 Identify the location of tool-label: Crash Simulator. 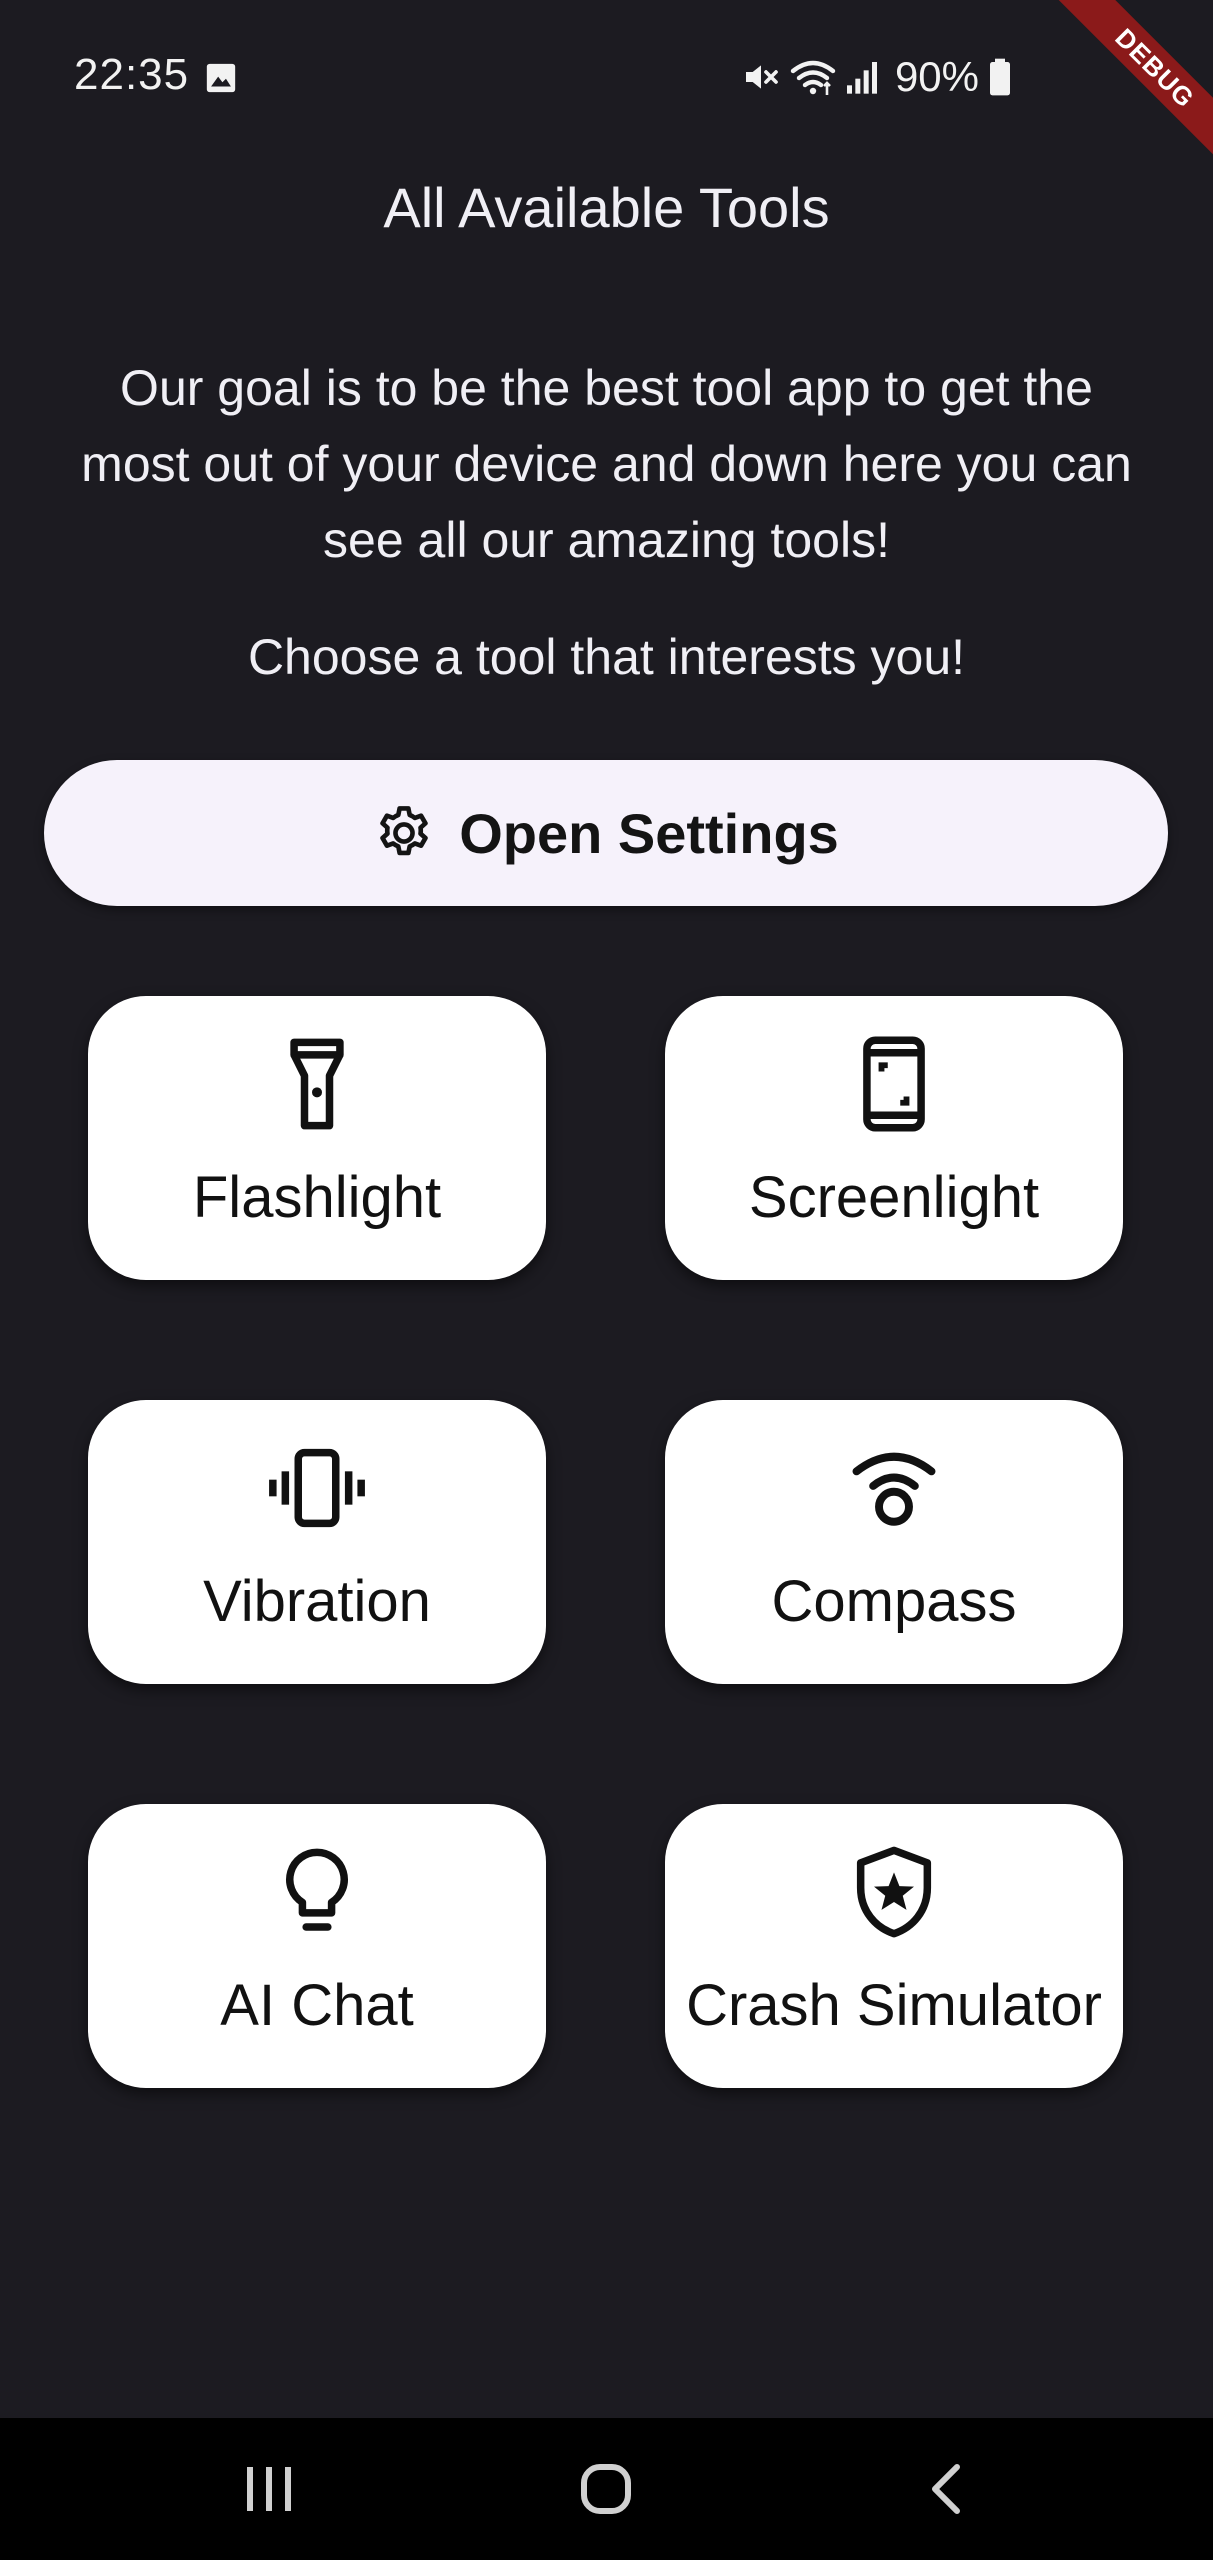
(894, 2005).